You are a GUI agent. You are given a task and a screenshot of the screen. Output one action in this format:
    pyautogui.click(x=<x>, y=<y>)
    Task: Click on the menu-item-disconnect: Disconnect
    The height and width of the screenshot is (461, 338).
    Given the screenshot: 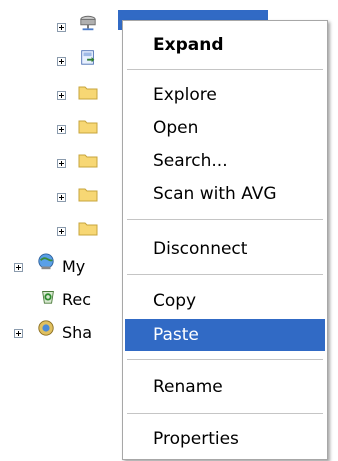 What is the action you would take?
    pyautogui.click(x=225, y=249)
    